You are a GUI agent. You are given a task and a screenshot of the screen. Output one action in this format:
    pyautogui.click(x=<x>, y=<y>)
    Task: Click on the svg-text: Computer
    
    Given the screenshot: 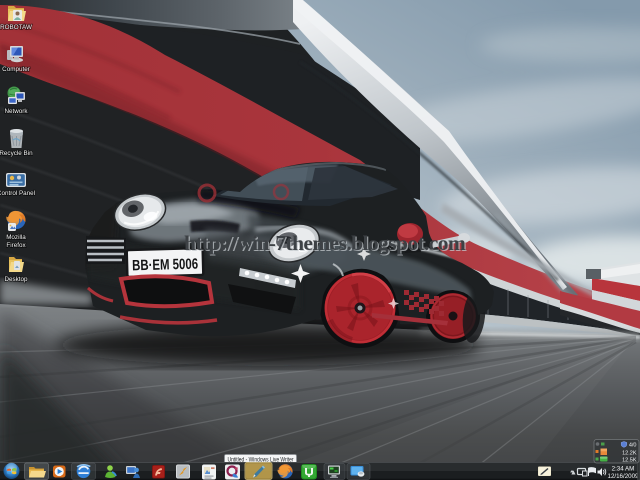 What is the action you would take?
    pyautogui.click(x=16, y=69)
    